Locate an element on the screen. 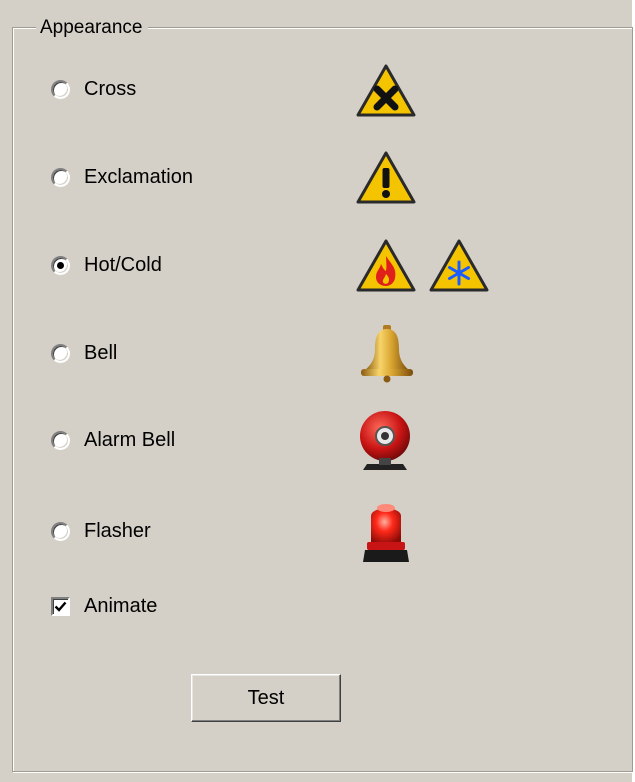 This screenshot has height=782, width=635. alarm-bell-icon is located at coordinates (388, 439).